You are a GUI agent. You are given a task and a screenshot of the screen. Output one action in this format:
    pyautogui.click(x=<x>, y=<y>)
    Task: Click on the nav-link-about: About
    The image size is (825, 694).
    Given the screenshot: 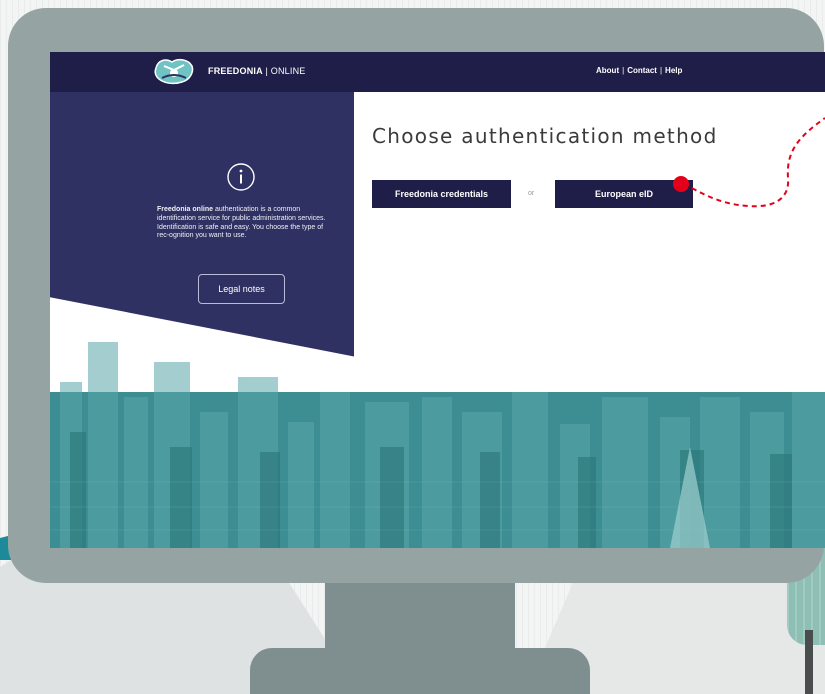 What is the action you would take?
    pyautogui.click(x=607, y=70)
    